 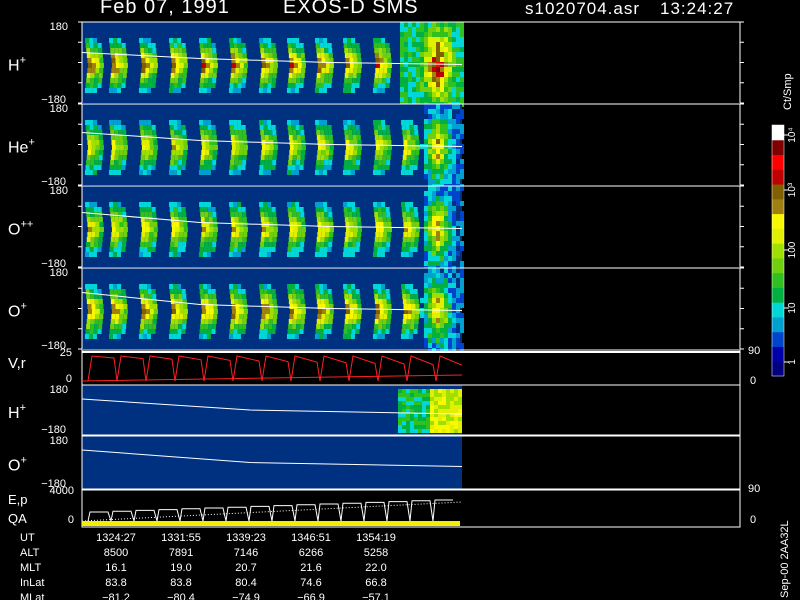 I want to click on colorbar-tick-label: 10, so click(x=792, y=308).